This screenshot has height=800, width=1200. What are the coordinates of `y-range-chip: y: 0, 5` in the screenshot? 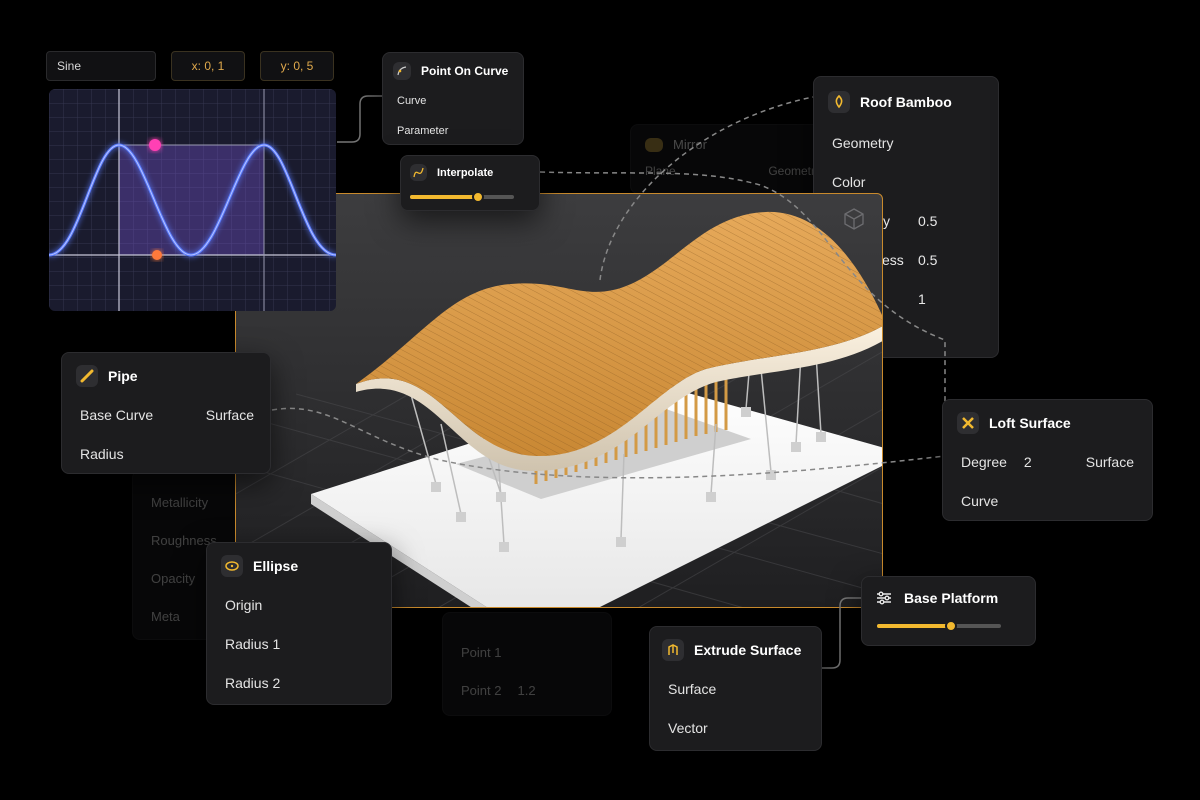 It's located at (297, 66).